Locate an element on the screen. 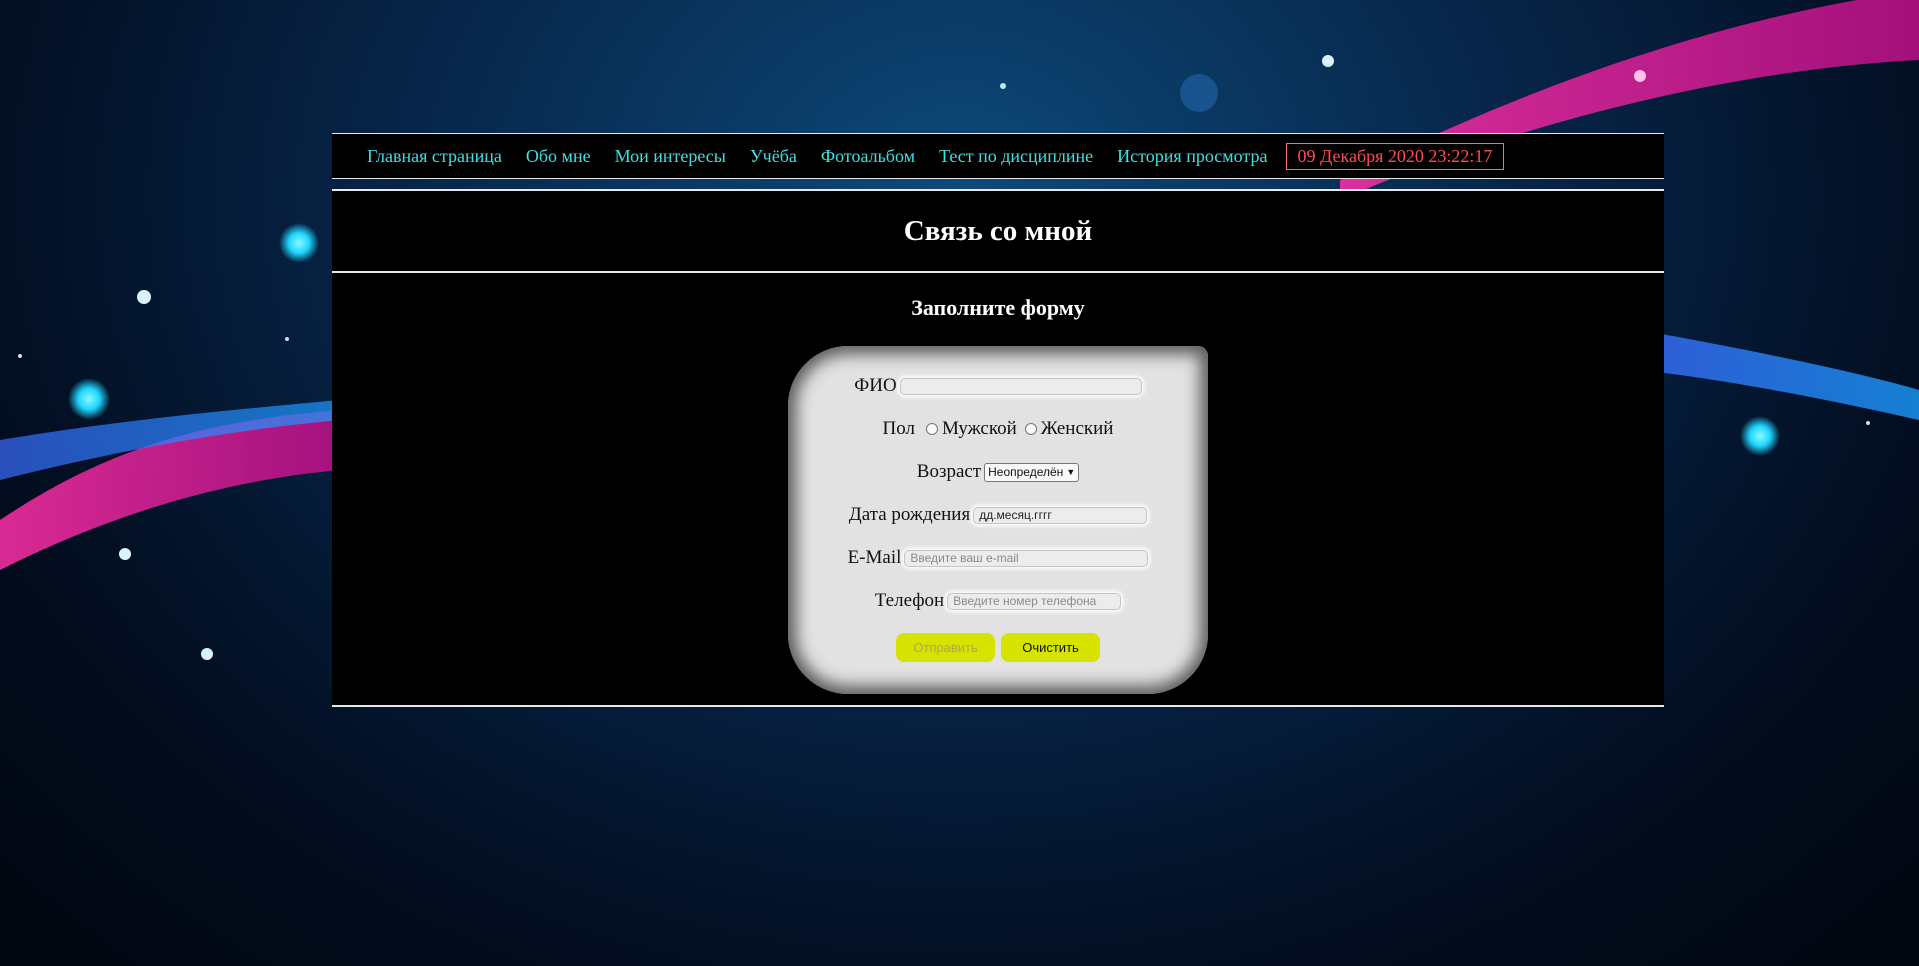 This screenshot has height=966, width=1919. phone-input: Введите номер телефона is located at coordinates (1034, 601).